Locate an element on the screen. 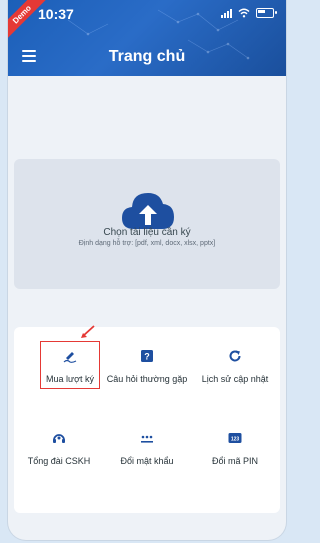 This screenshot has width=320, height=543. tile-label: Đổi mật khẩu is located at coordinates (147, 461).